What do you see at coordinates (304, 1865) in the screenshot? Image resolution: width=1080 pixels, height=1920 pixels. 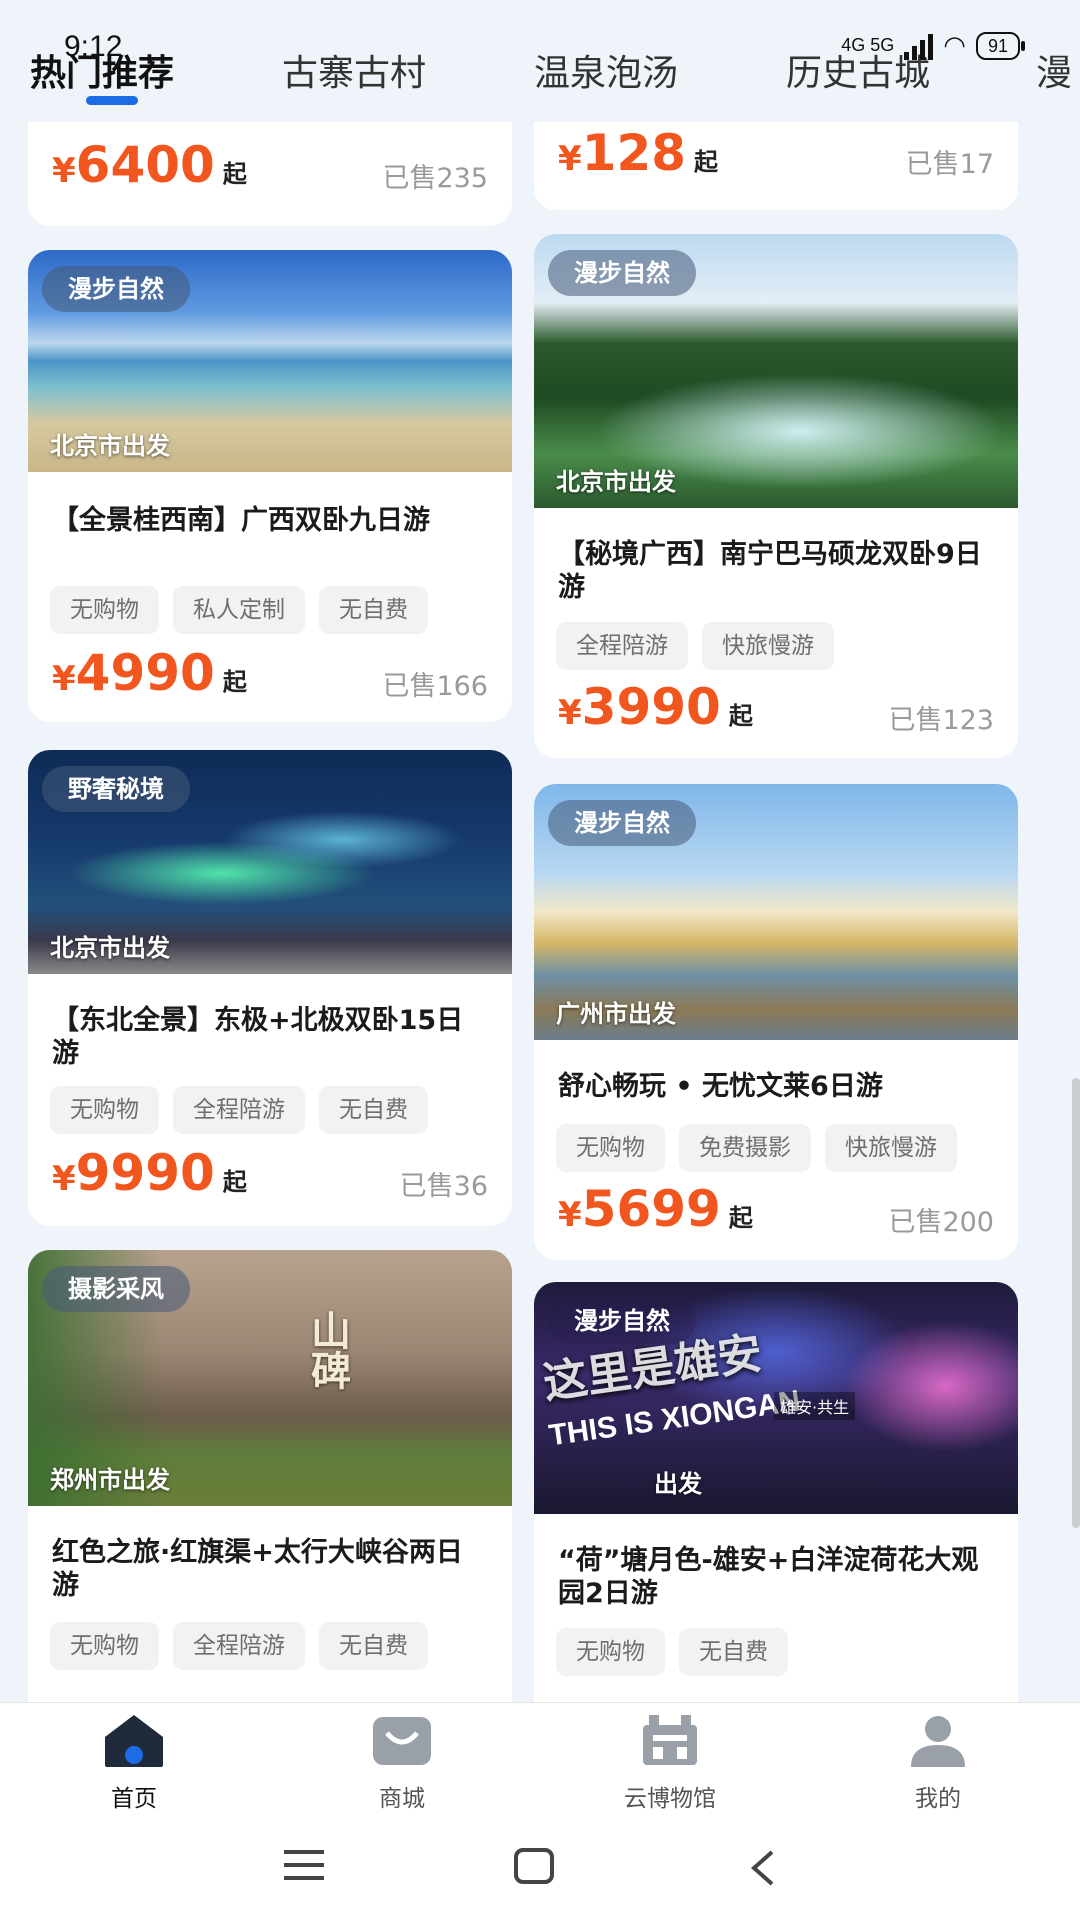 I see `menu-icon` at bounding box center [304, 1865].